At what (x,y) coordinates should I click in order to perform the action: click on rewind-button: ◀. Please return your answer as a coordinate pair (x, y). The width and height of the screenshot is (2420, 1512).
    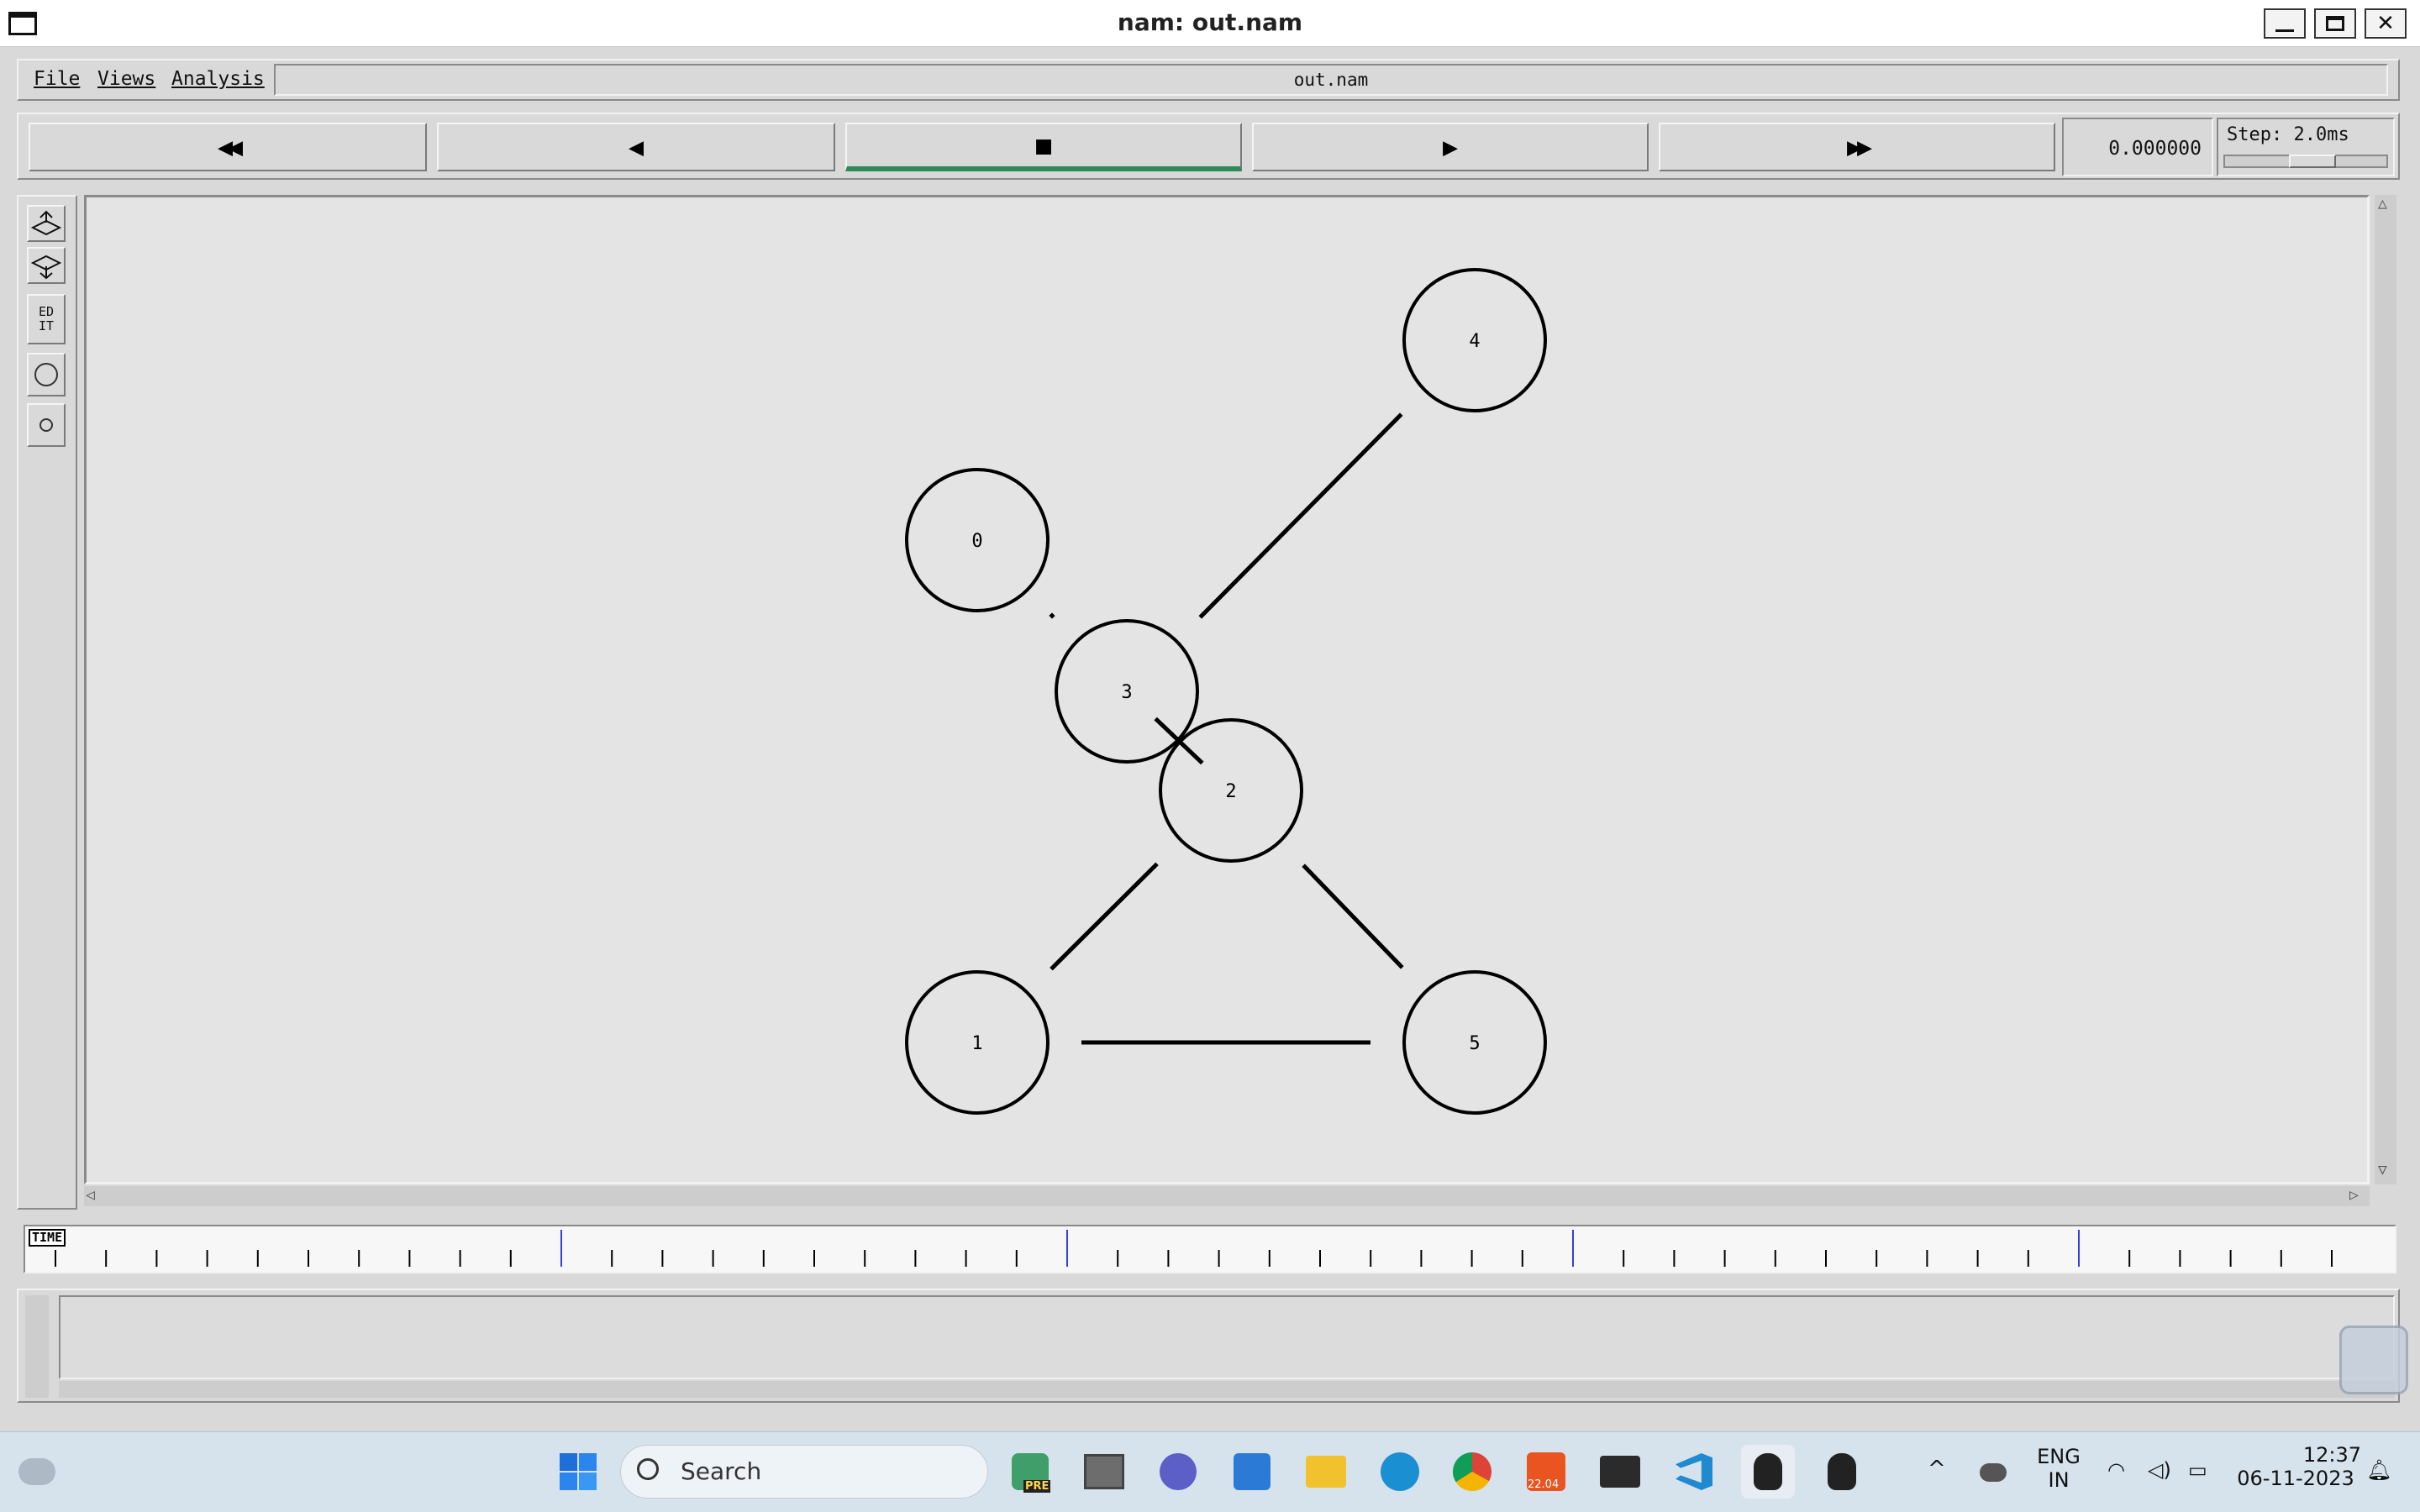
    Looking at the image, I should click on (636, 147).